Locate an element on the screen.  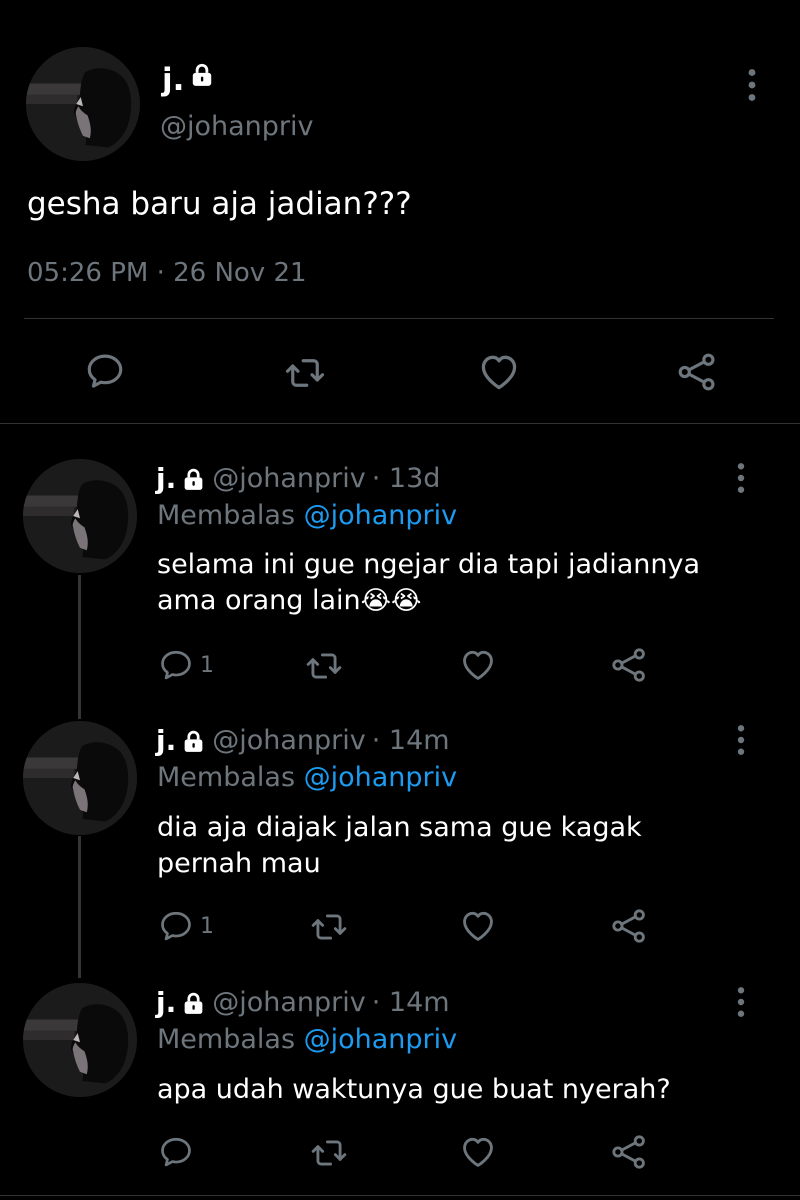
reply-text-line: selama ini gue ngejar dia tapi jadiannya is located at coordinates (428, 564).